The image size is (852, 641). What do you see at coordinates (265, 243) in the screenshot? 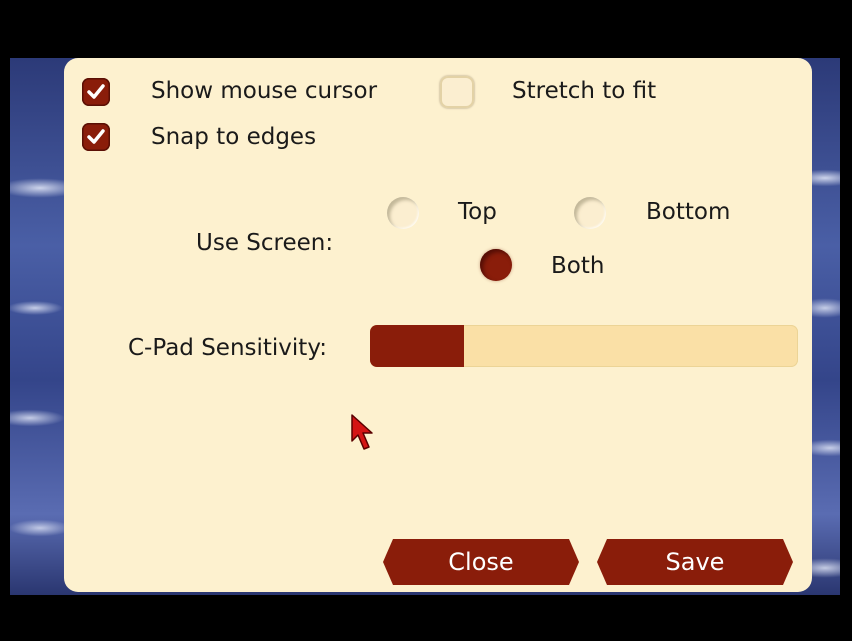
I see `use-screen-label: Use Screen:` at bounding box center [265, 243].